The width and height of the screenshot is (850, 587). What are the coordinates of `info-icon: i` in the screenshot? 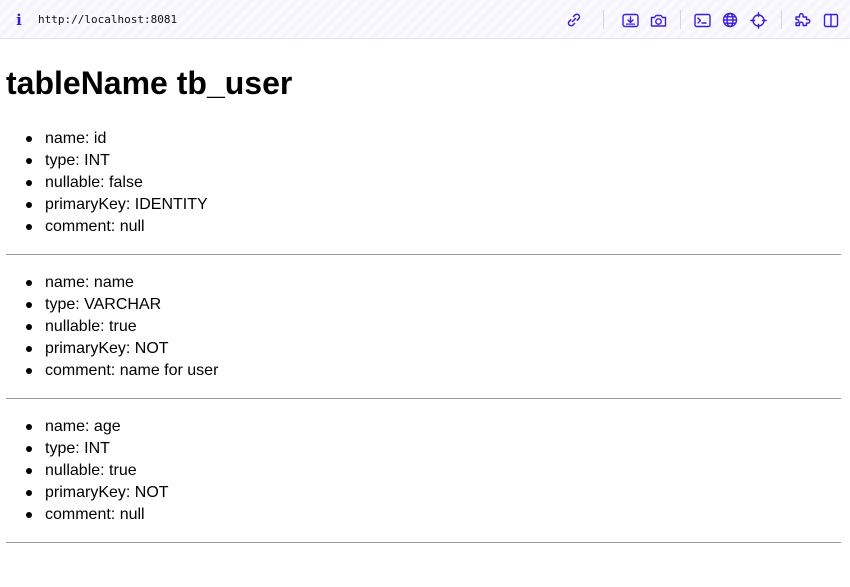 It's located at (19, 20).